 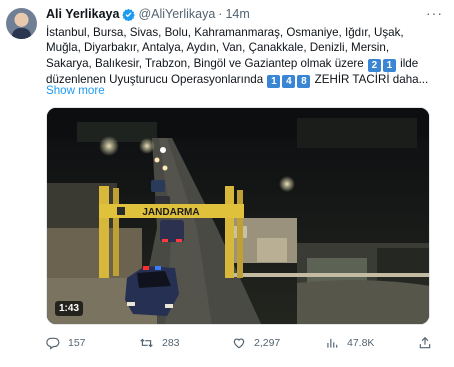 I want to click on views-button: 47.8K, so click(x=349, y=343).